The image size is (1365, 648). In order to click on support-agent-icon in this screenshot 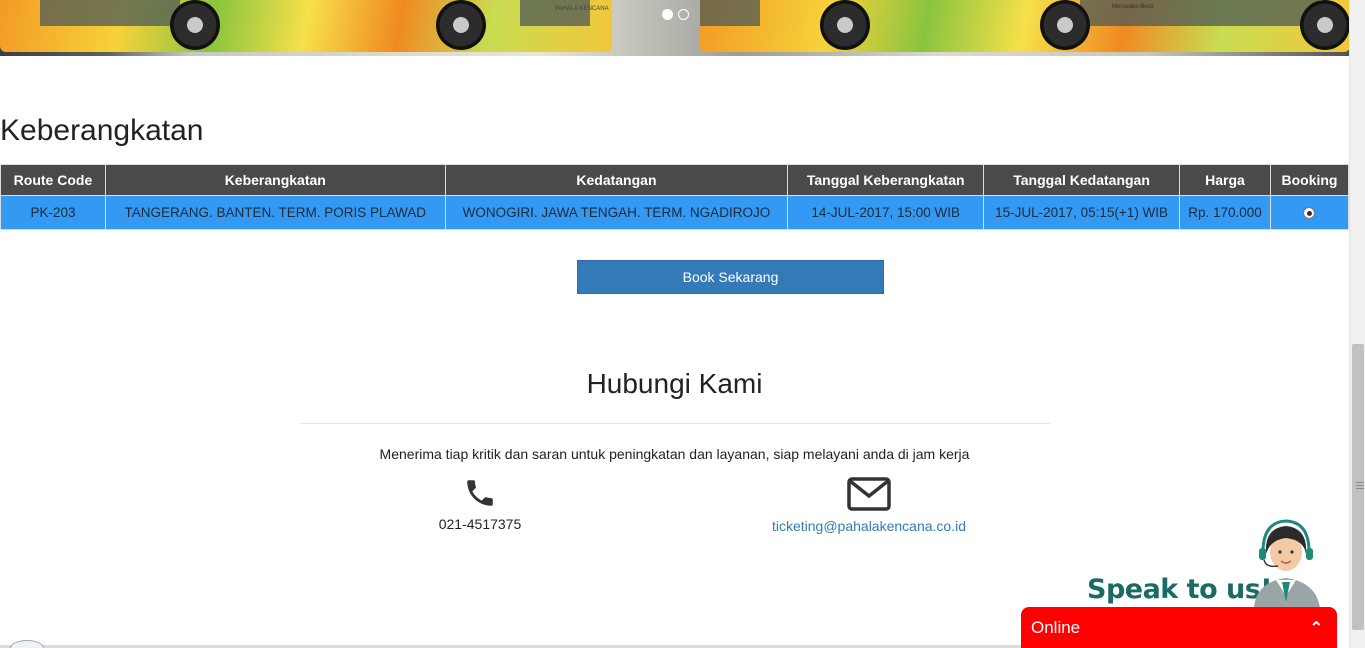, I will do `click(1286, 562)`.